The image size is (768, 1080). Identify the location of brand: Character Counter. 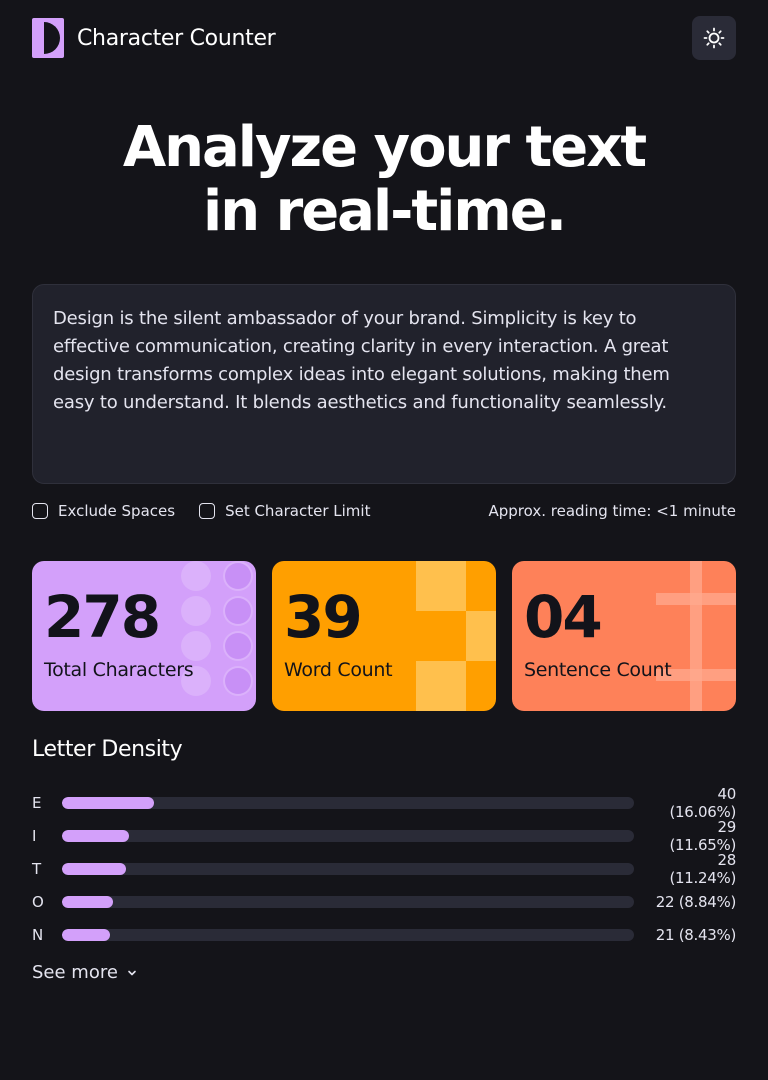
(154, 38).